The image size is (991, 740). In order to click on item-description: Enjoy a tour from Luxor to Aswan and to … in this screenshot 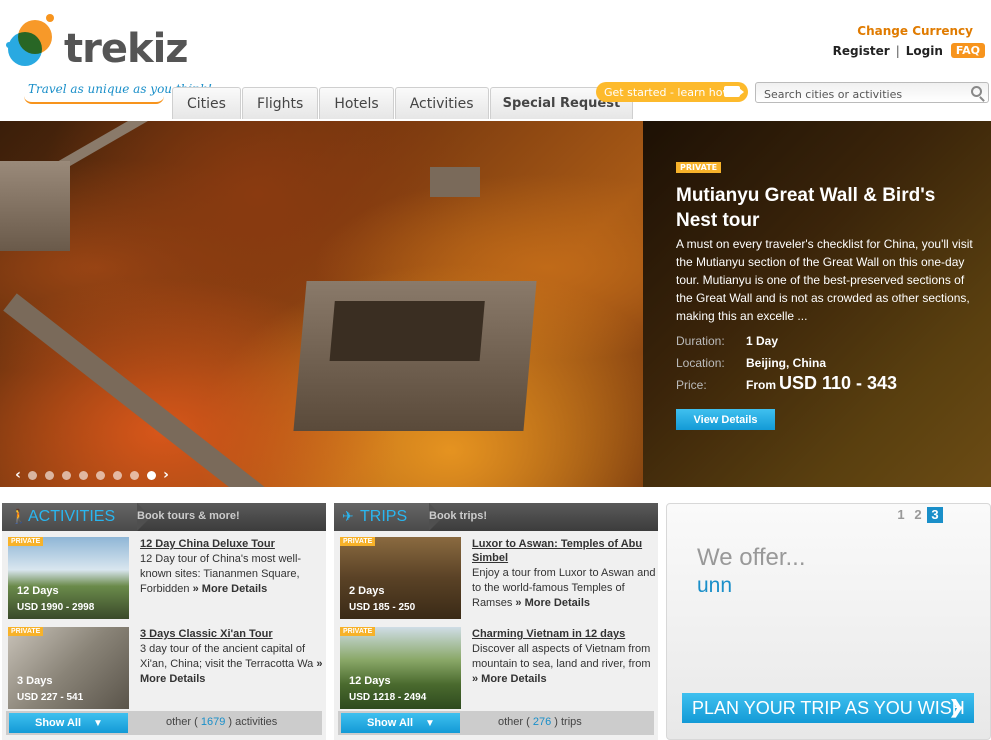, I will do `click(564, 588)`.